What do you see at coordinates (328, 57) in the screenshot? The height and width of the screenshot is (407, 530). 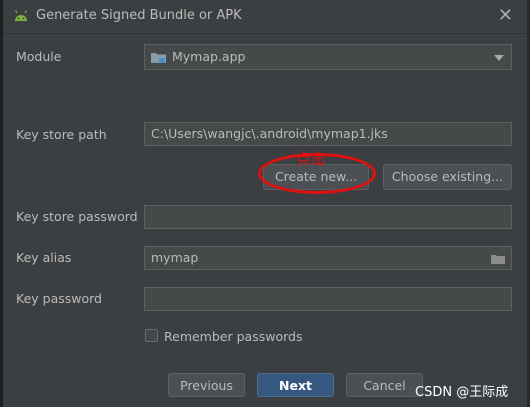 I see `module-select: Mymap.app` at bounding box center [328, 57].